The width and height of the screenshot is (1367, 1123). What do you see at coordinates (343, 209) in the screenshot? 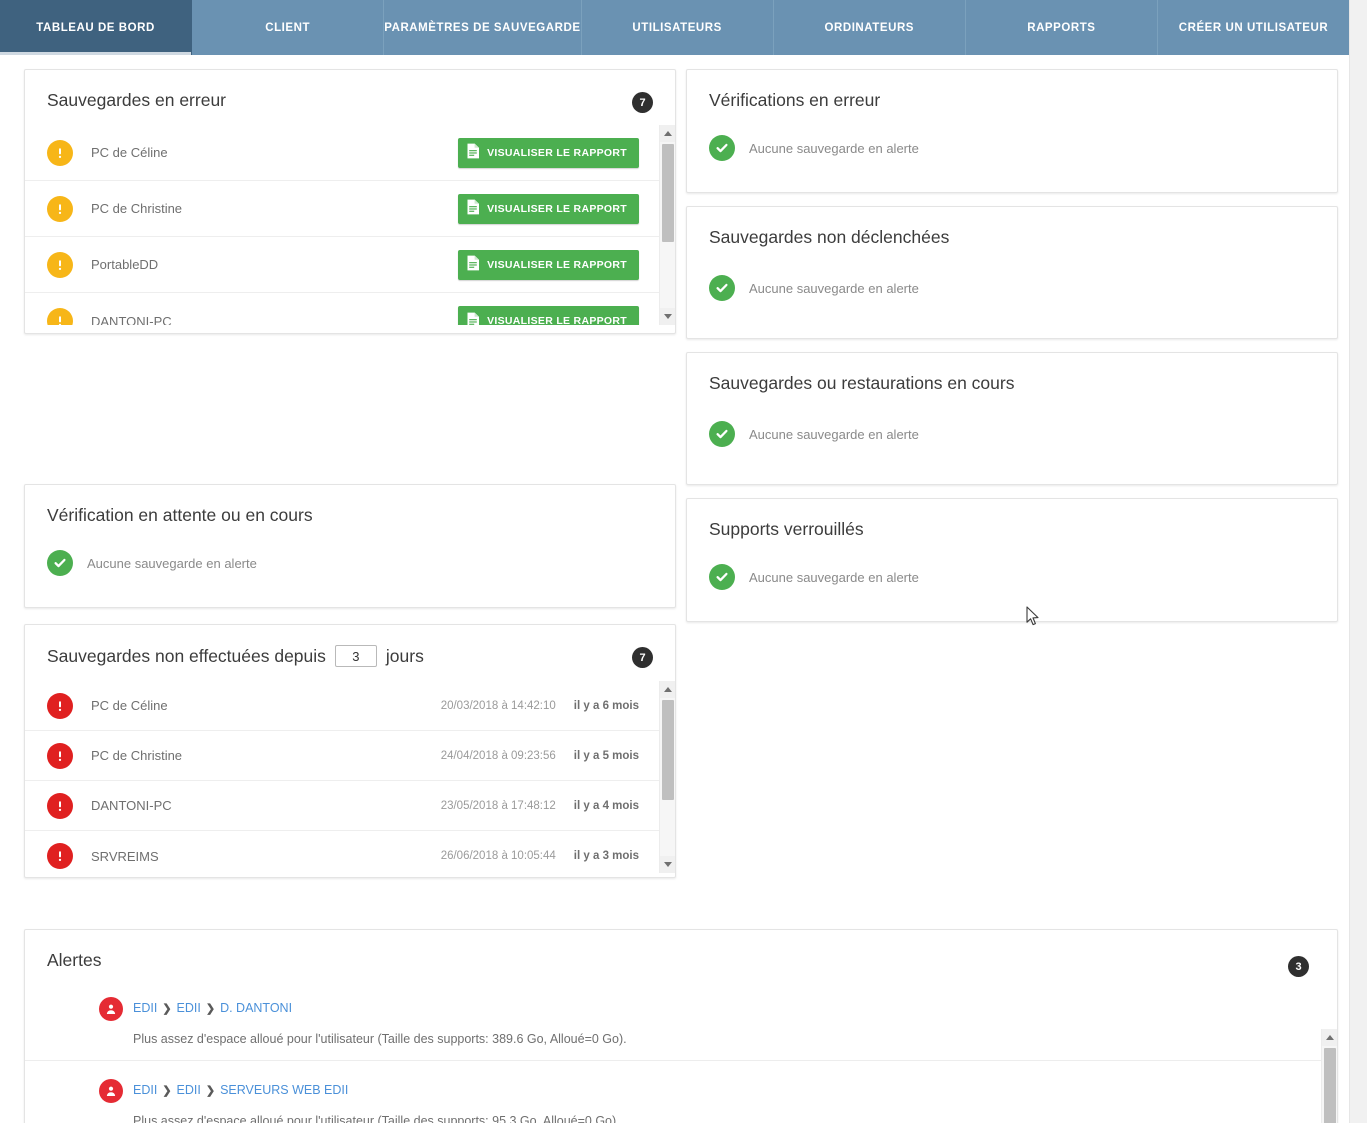
I see `table-row: PC de Christine VISUALISER LE RAPPORT` at bounding box center [343, 209].